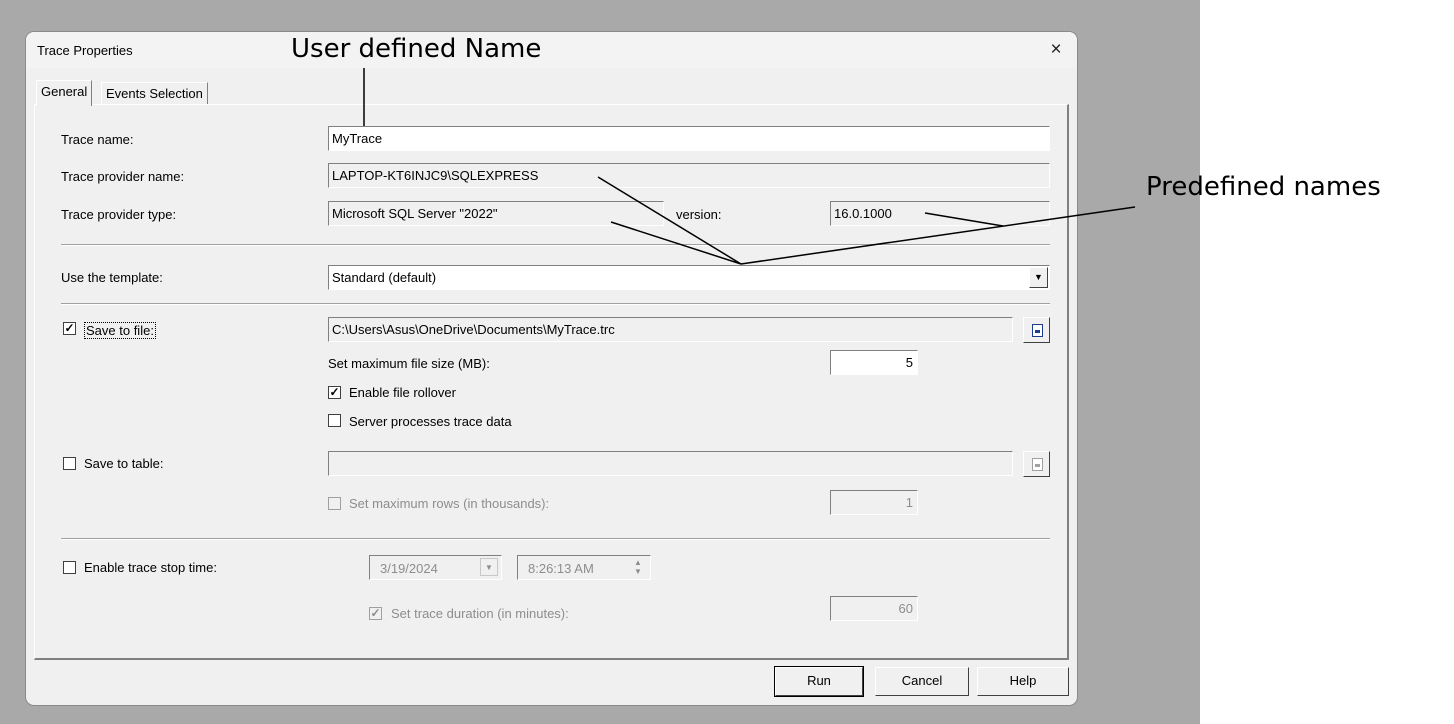 This screenshot has width=1454, height=724. What do you see at coordinates (874, 362) in the screenshot?
I see `max-file-size-input: 5` at bounding box center [874, 362].